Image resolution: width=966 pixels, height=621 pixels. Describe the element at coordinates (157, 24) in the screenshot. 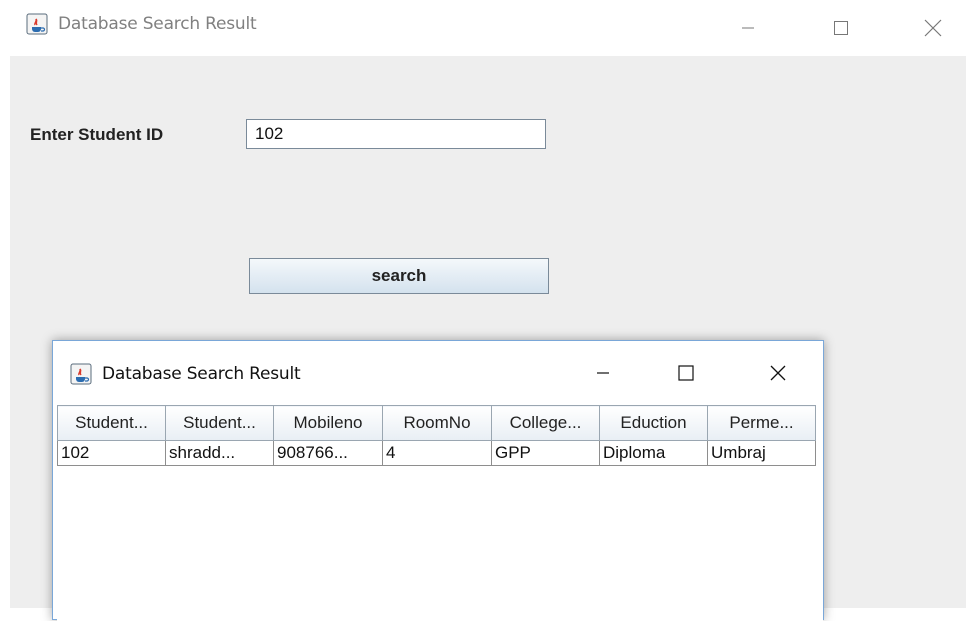

I see `window-title: Database Search Result` at that location.